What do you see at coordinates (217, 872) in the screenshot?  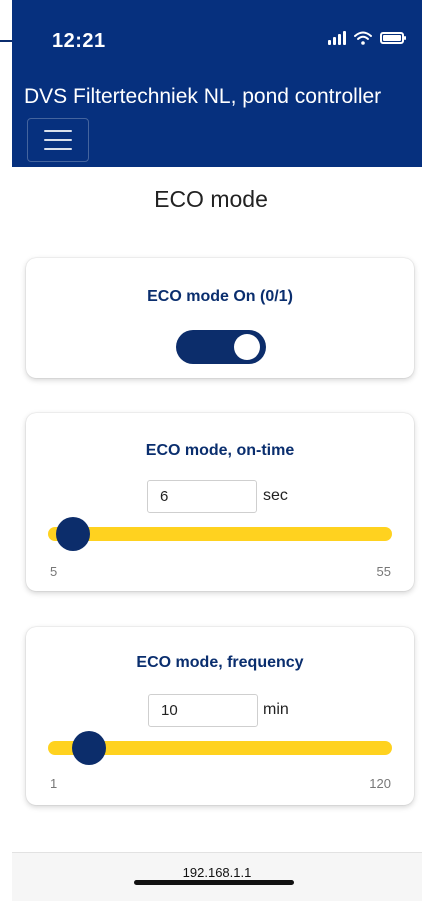 I see `browser-url: 192.168.1.1` at bounding box center [217, 872].